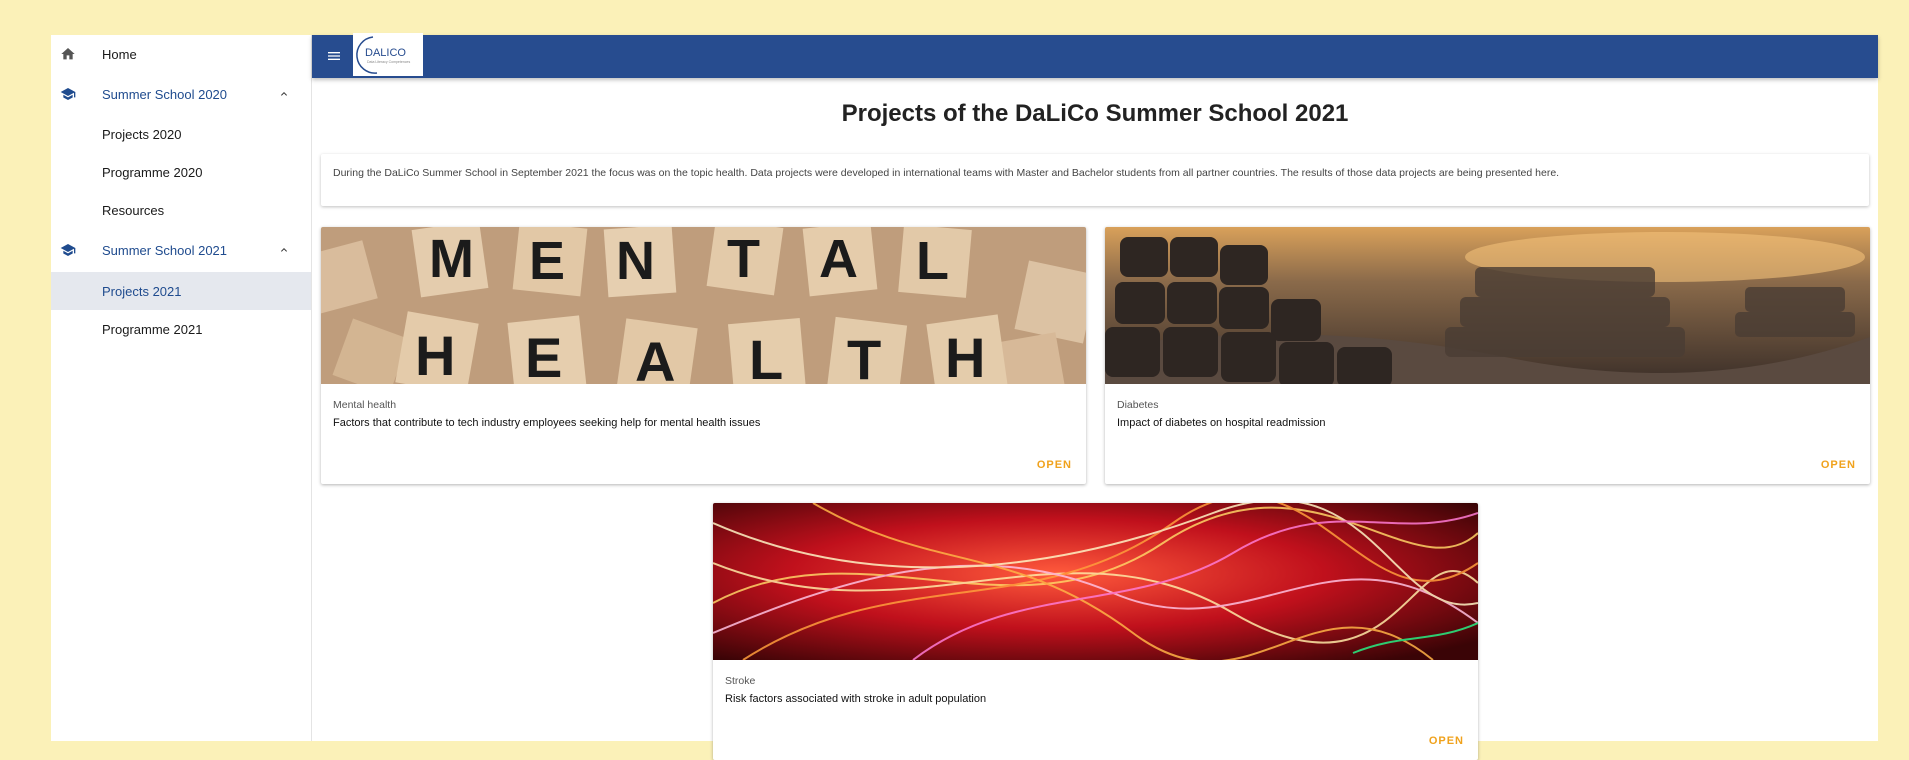 This screenshot has width=1909, height=760. I want to click on sidebar-item-label: Projects 2021, so click(142, 291).